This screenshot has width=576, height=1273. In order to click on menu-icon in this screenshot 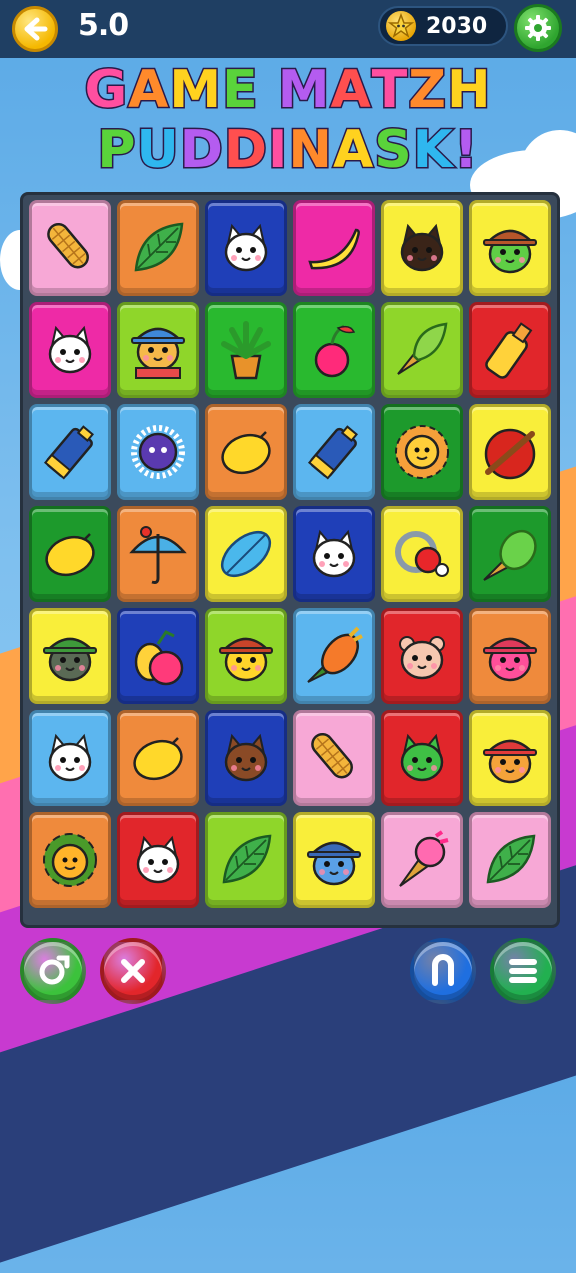, I will do `click(523, 971)`.